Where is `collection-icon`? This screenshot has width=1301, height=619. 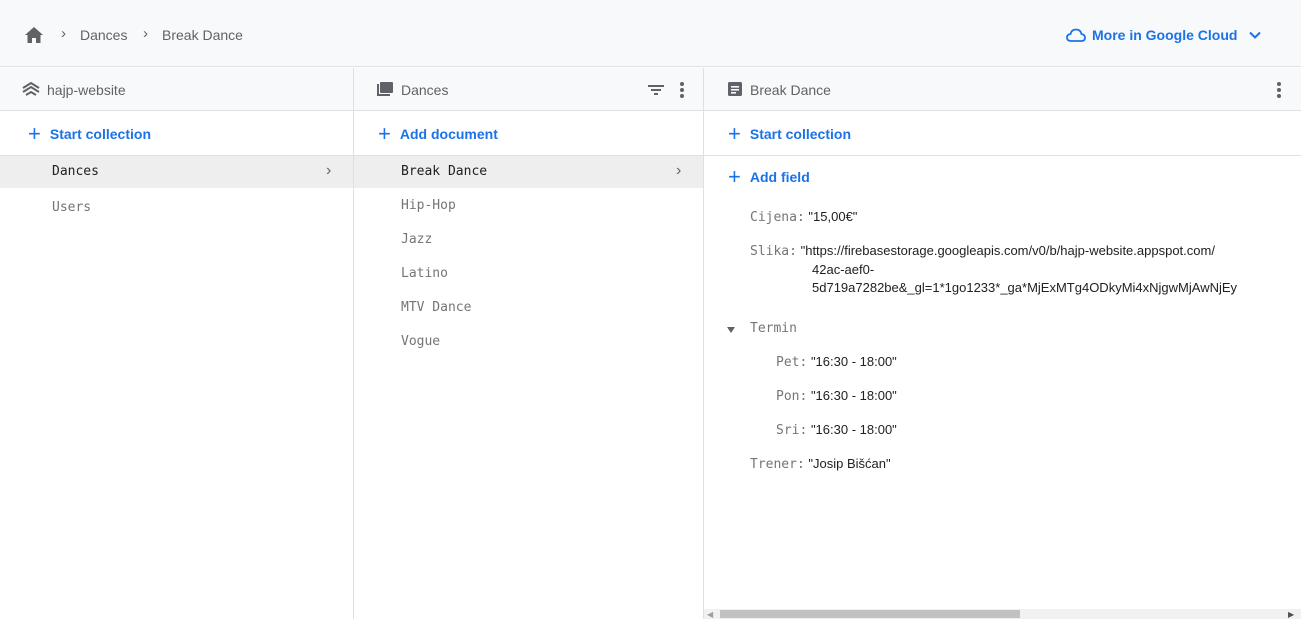 collection-icon is located at coordinates (385, 89).